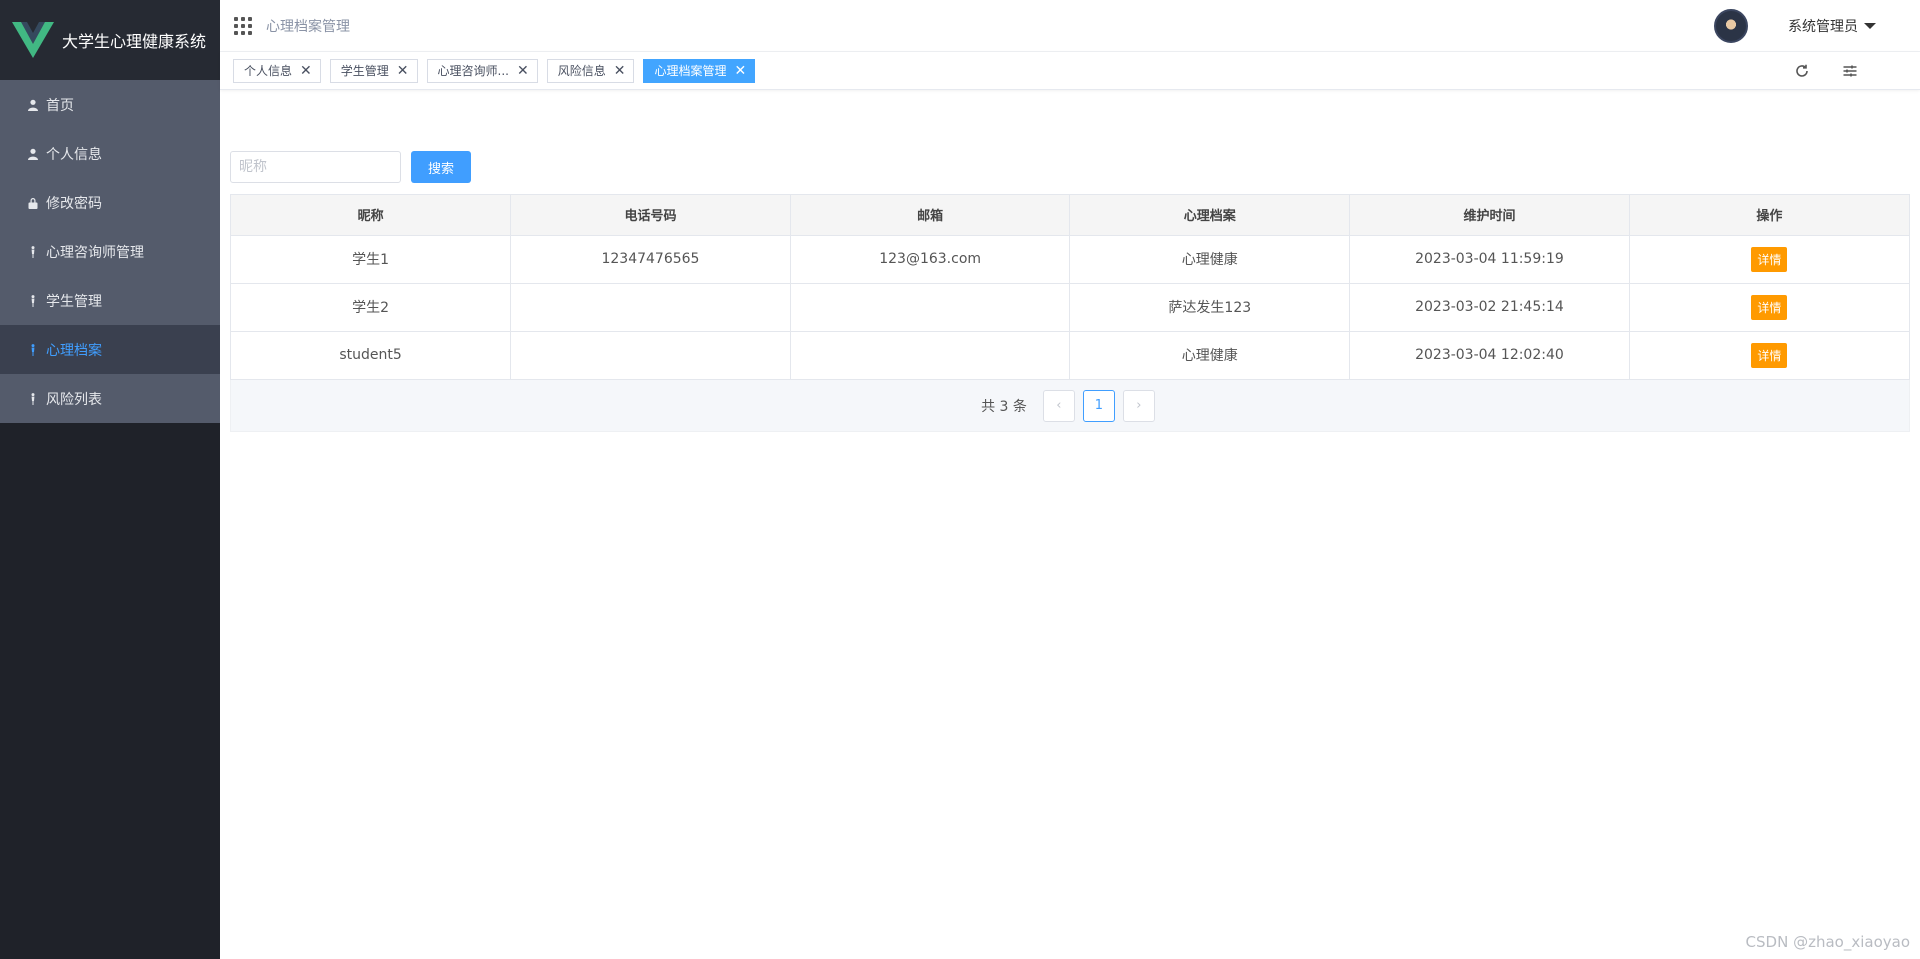  What do you see at coordinates (1070, 167) in the screenshot?
I see `search-bar: 搜索` at bounding box center [1070, 167].